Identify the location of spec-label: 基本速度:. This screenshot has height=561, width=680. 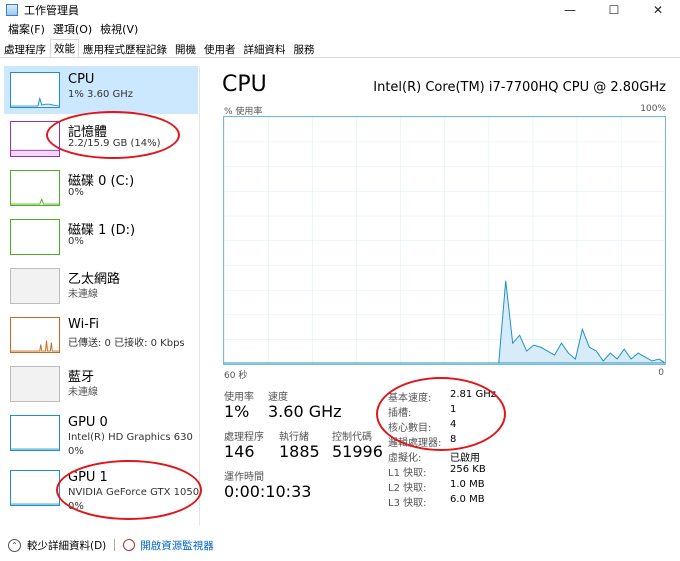
(410, 398).